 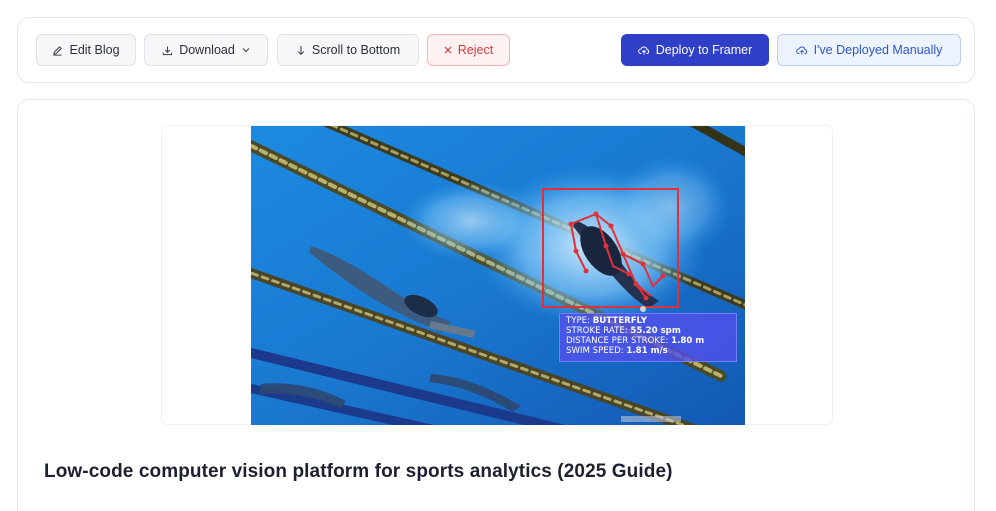 I want to click on scroll-to-bottom-label: Scroll to Bottom, so click(x=356, y=50).